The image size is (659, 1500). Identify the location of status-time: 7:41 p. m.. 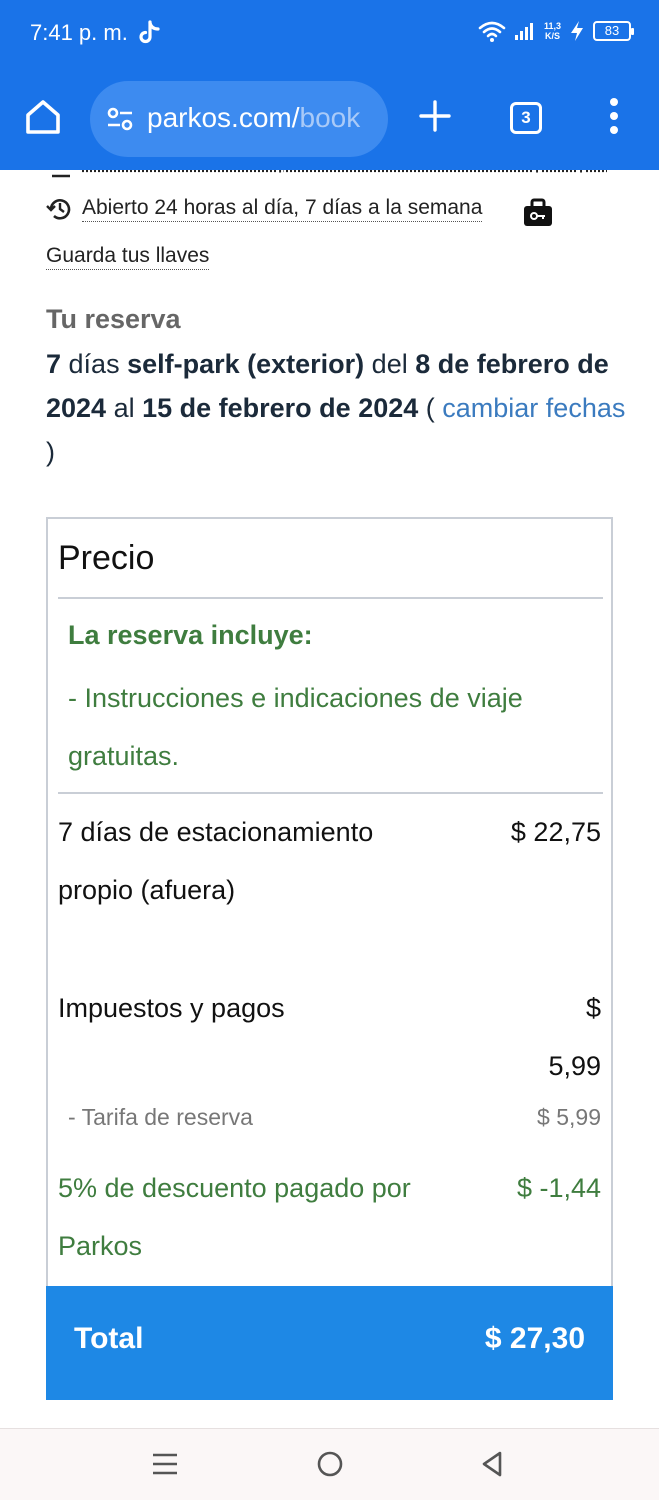
(79, 32).